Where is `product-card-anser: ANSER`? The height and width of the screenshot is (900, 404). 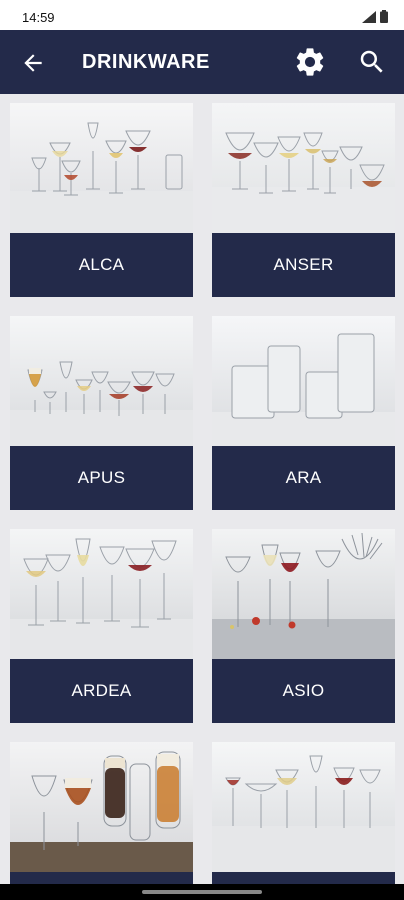
product-card-anser: ANSER is located at coordinates (303, 200).